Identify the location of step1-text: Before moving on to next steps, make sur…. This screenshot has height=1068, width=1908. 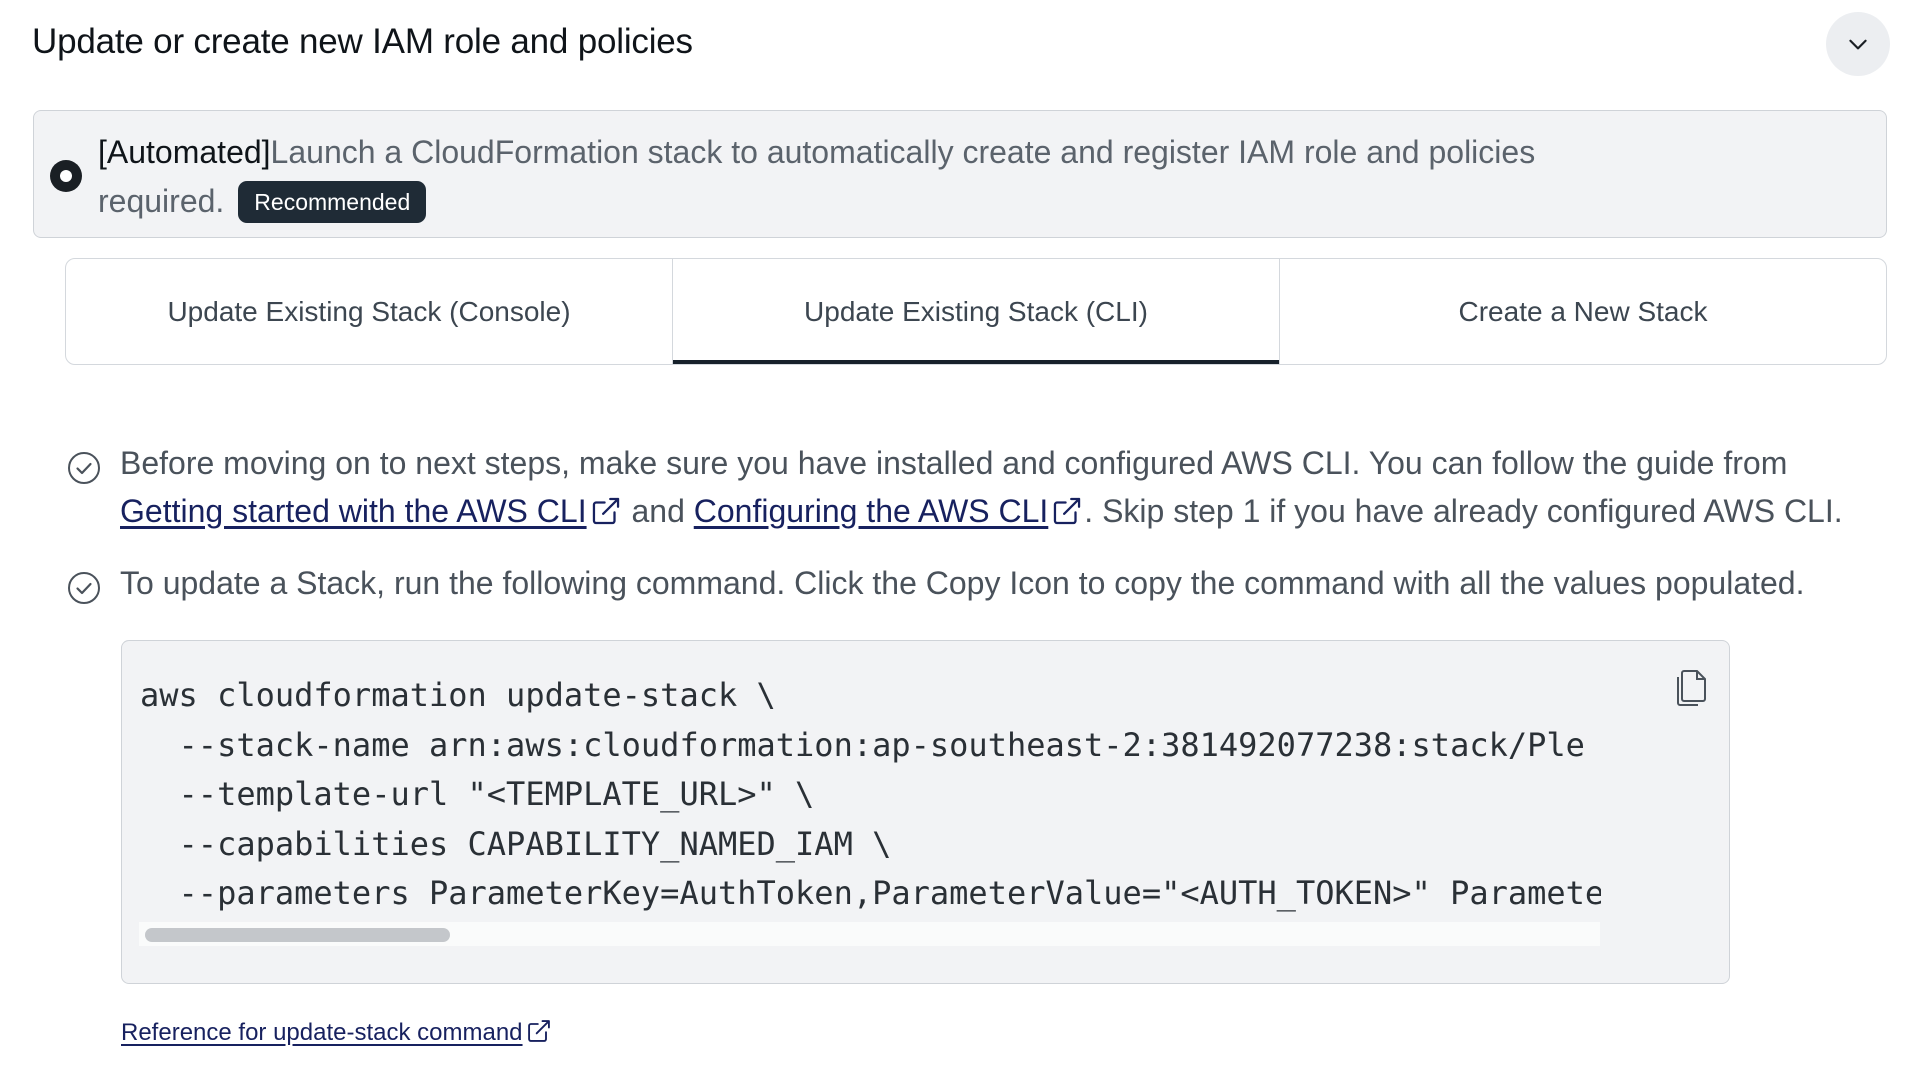
(954, 463).